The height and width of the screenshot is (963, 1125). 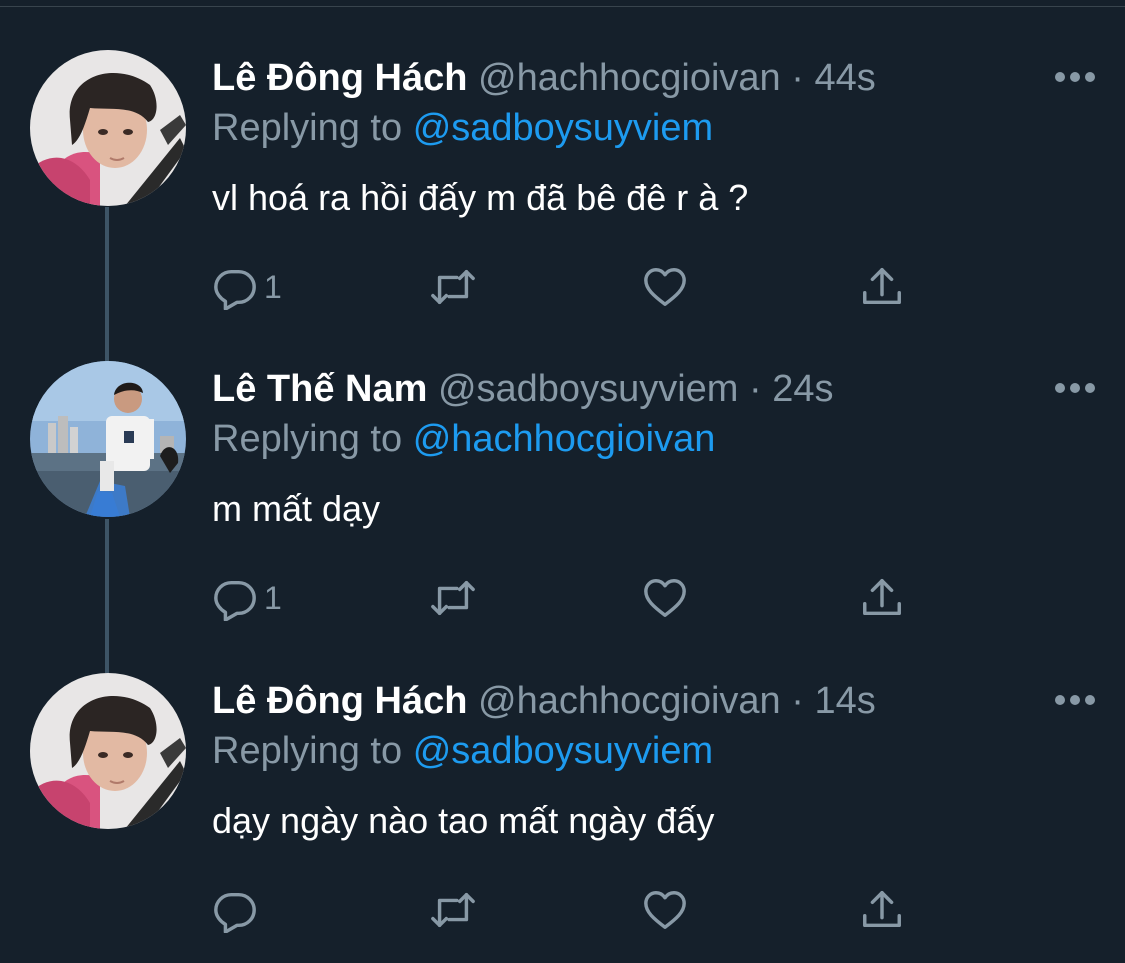 What do you see at coordinates (296, 508) in the screenshot?
I see `tweet-text: m mất dạy` at bounding box center [296, 508].